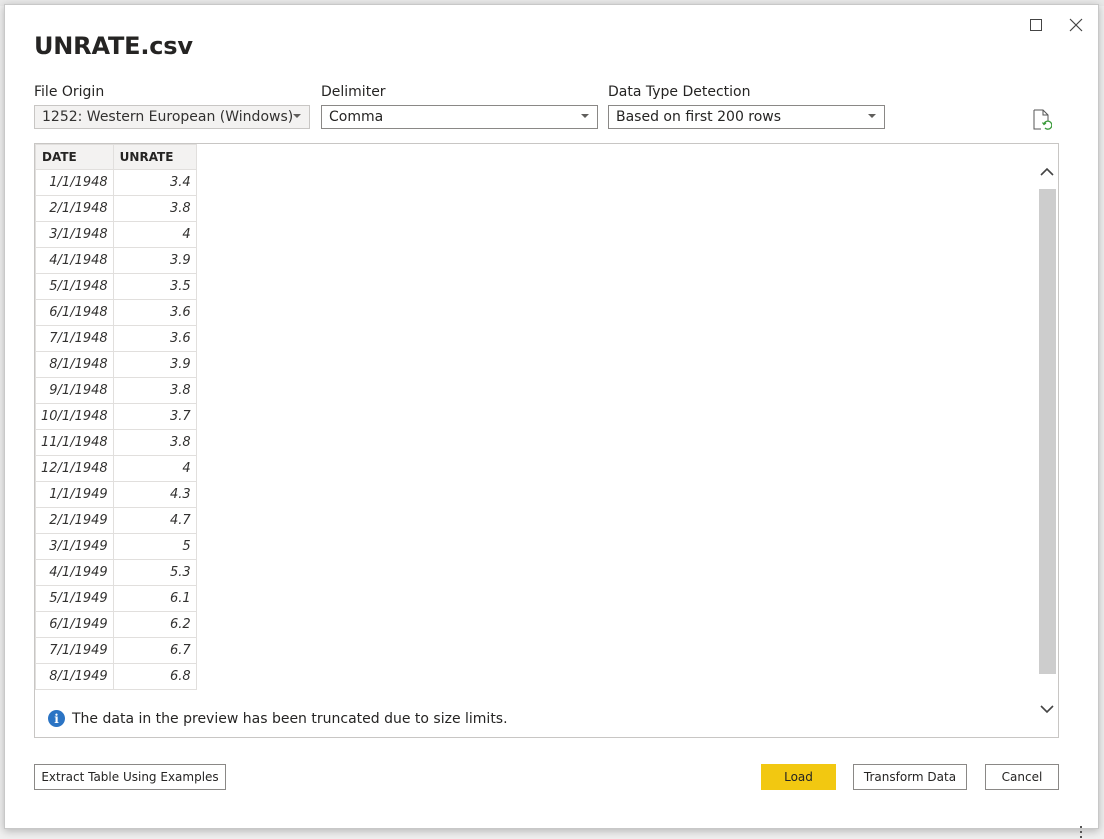 This screenshot has width=1104, height=839. I want to click on scroll-thumb, so click(1047, 431).